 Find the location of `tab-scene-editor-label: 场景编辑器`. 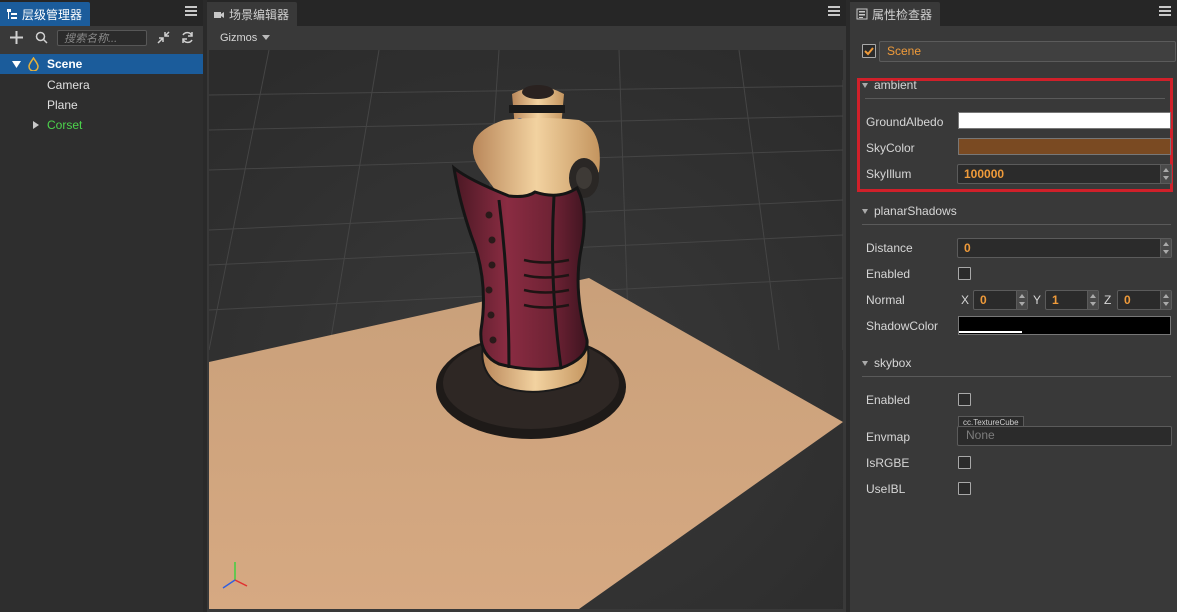

tab-scene-editor-label: 场景编辑器 is located at coordinates (259, 14).